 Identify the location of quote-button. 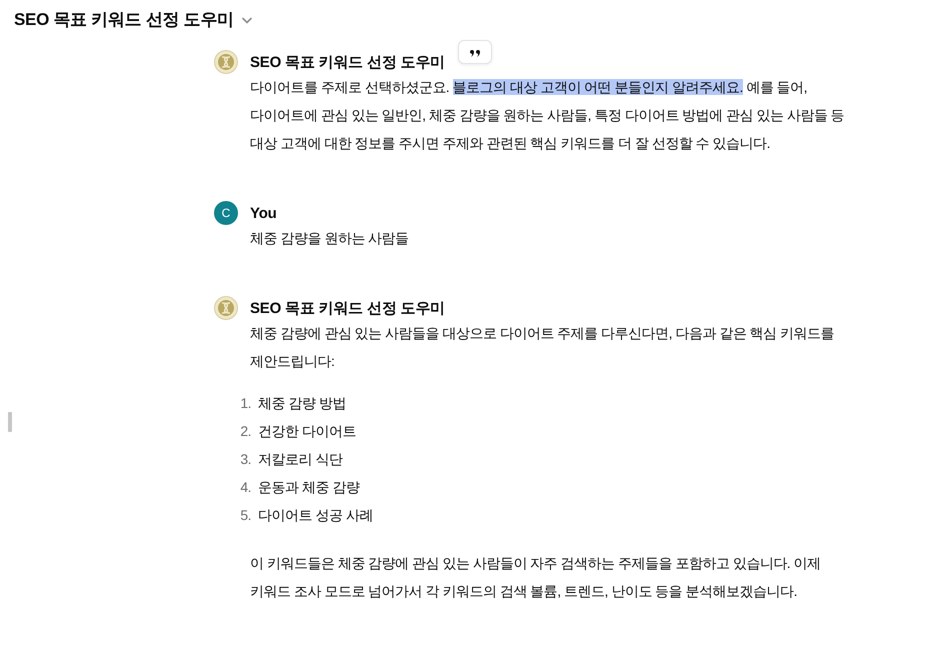
(475, 52).